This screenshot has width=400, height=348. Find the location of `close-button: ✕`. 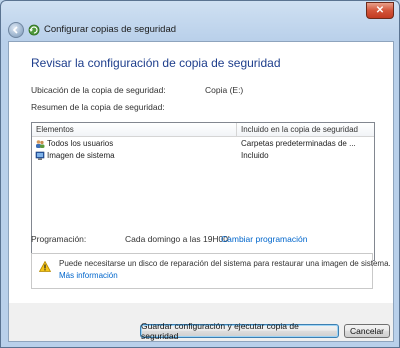

close-button: ✕ is located at coordinates (380, 10).